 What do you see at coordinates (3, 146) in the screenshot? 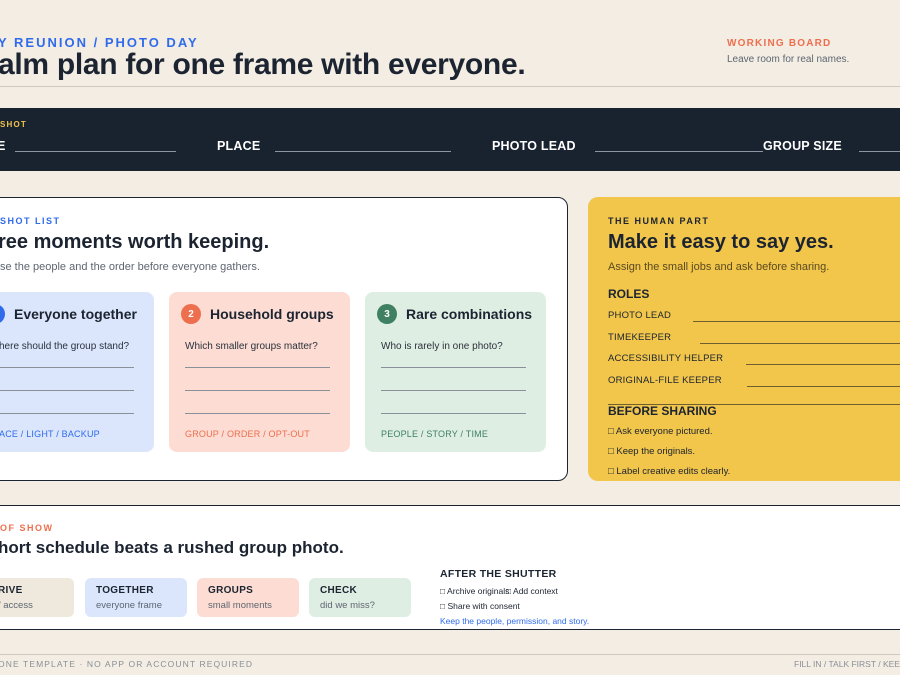
I see `field-label-e: E` at bounding box center [3, 146].